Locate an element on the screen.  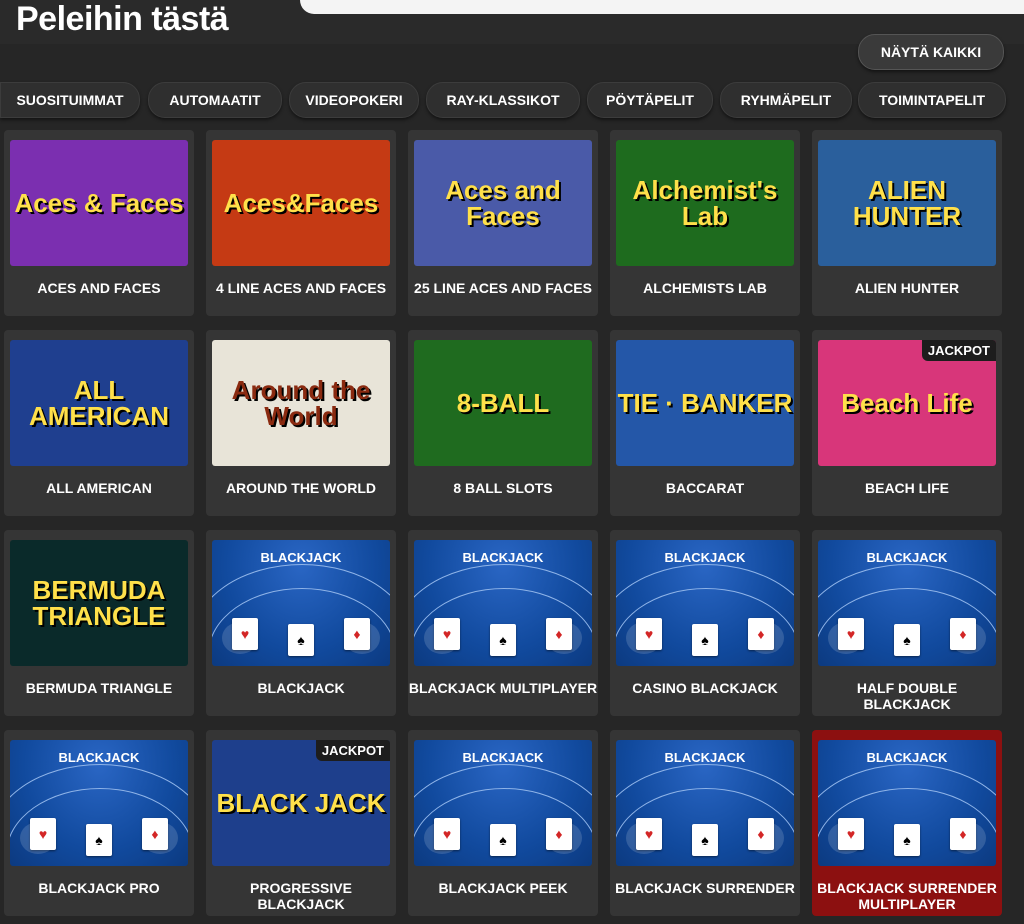
game-title: BLACKJACK SURRENDER MULTIPLAYER is located at coordinates (907, 896).